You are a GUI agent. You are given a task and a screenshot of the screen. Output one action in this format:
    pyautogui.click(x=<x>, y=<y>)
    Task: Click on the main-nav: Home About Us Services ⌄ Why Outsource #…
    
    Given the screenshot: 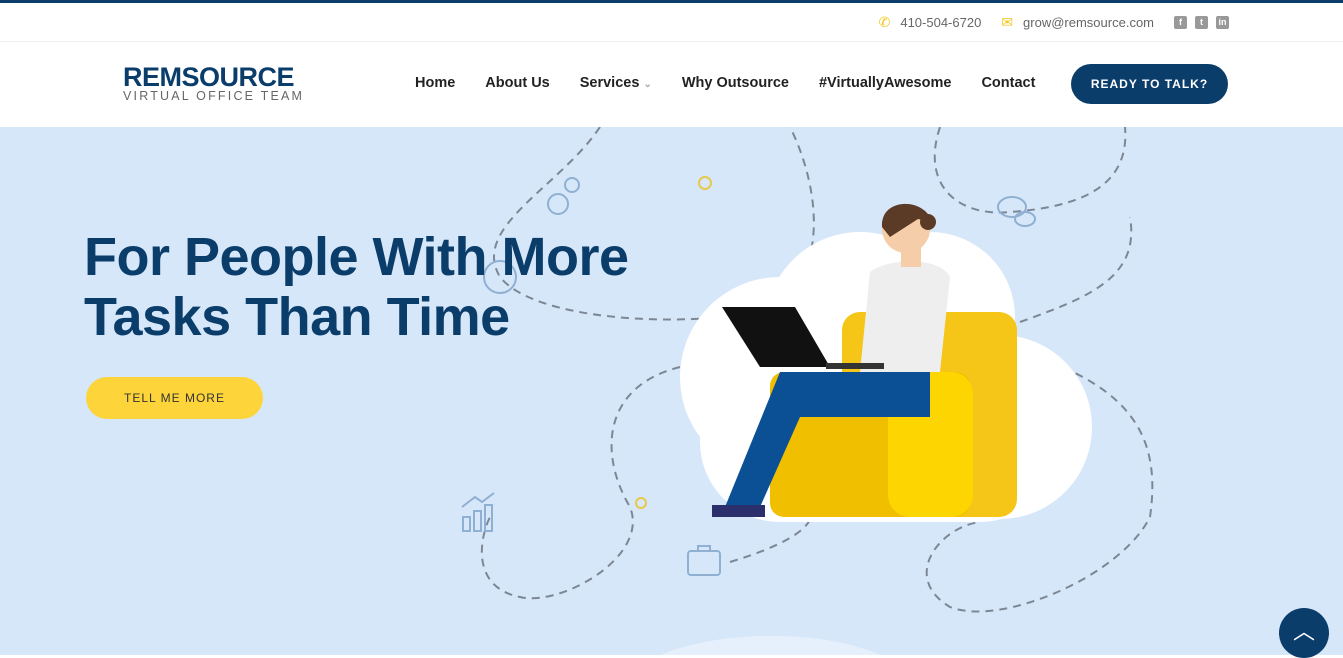 What is the action you would take?
    pyautogui.click(x=740, y=83)
    